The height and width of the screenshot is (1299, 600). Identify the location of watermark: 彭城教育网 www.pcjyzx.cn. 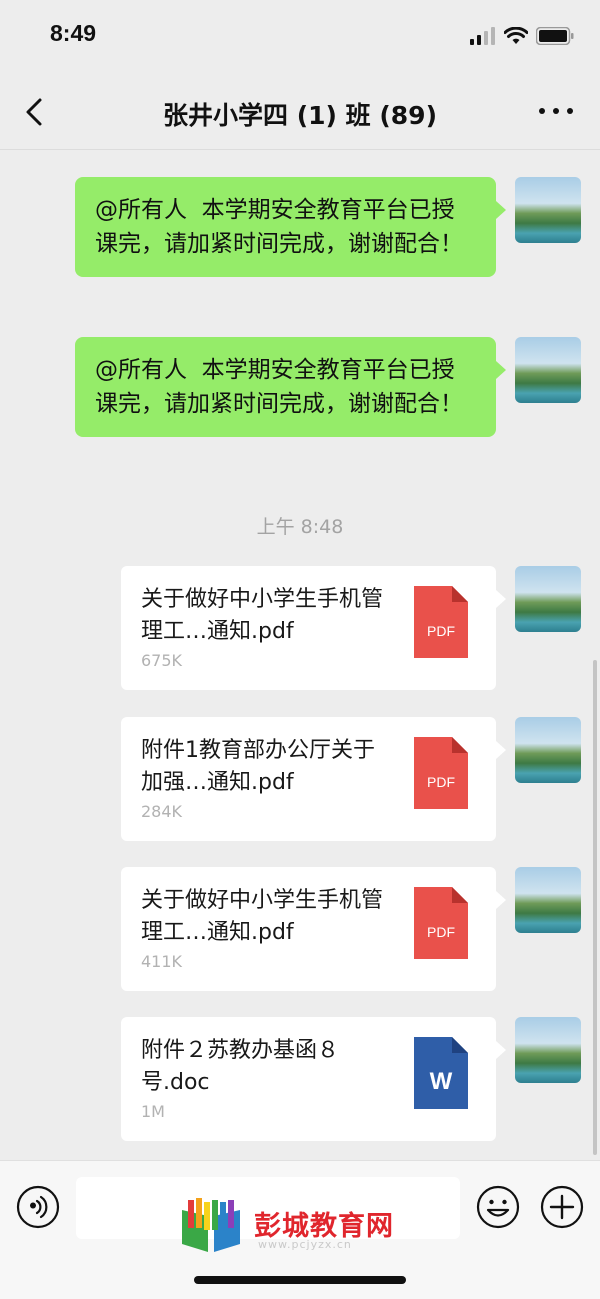
(308, 1226).